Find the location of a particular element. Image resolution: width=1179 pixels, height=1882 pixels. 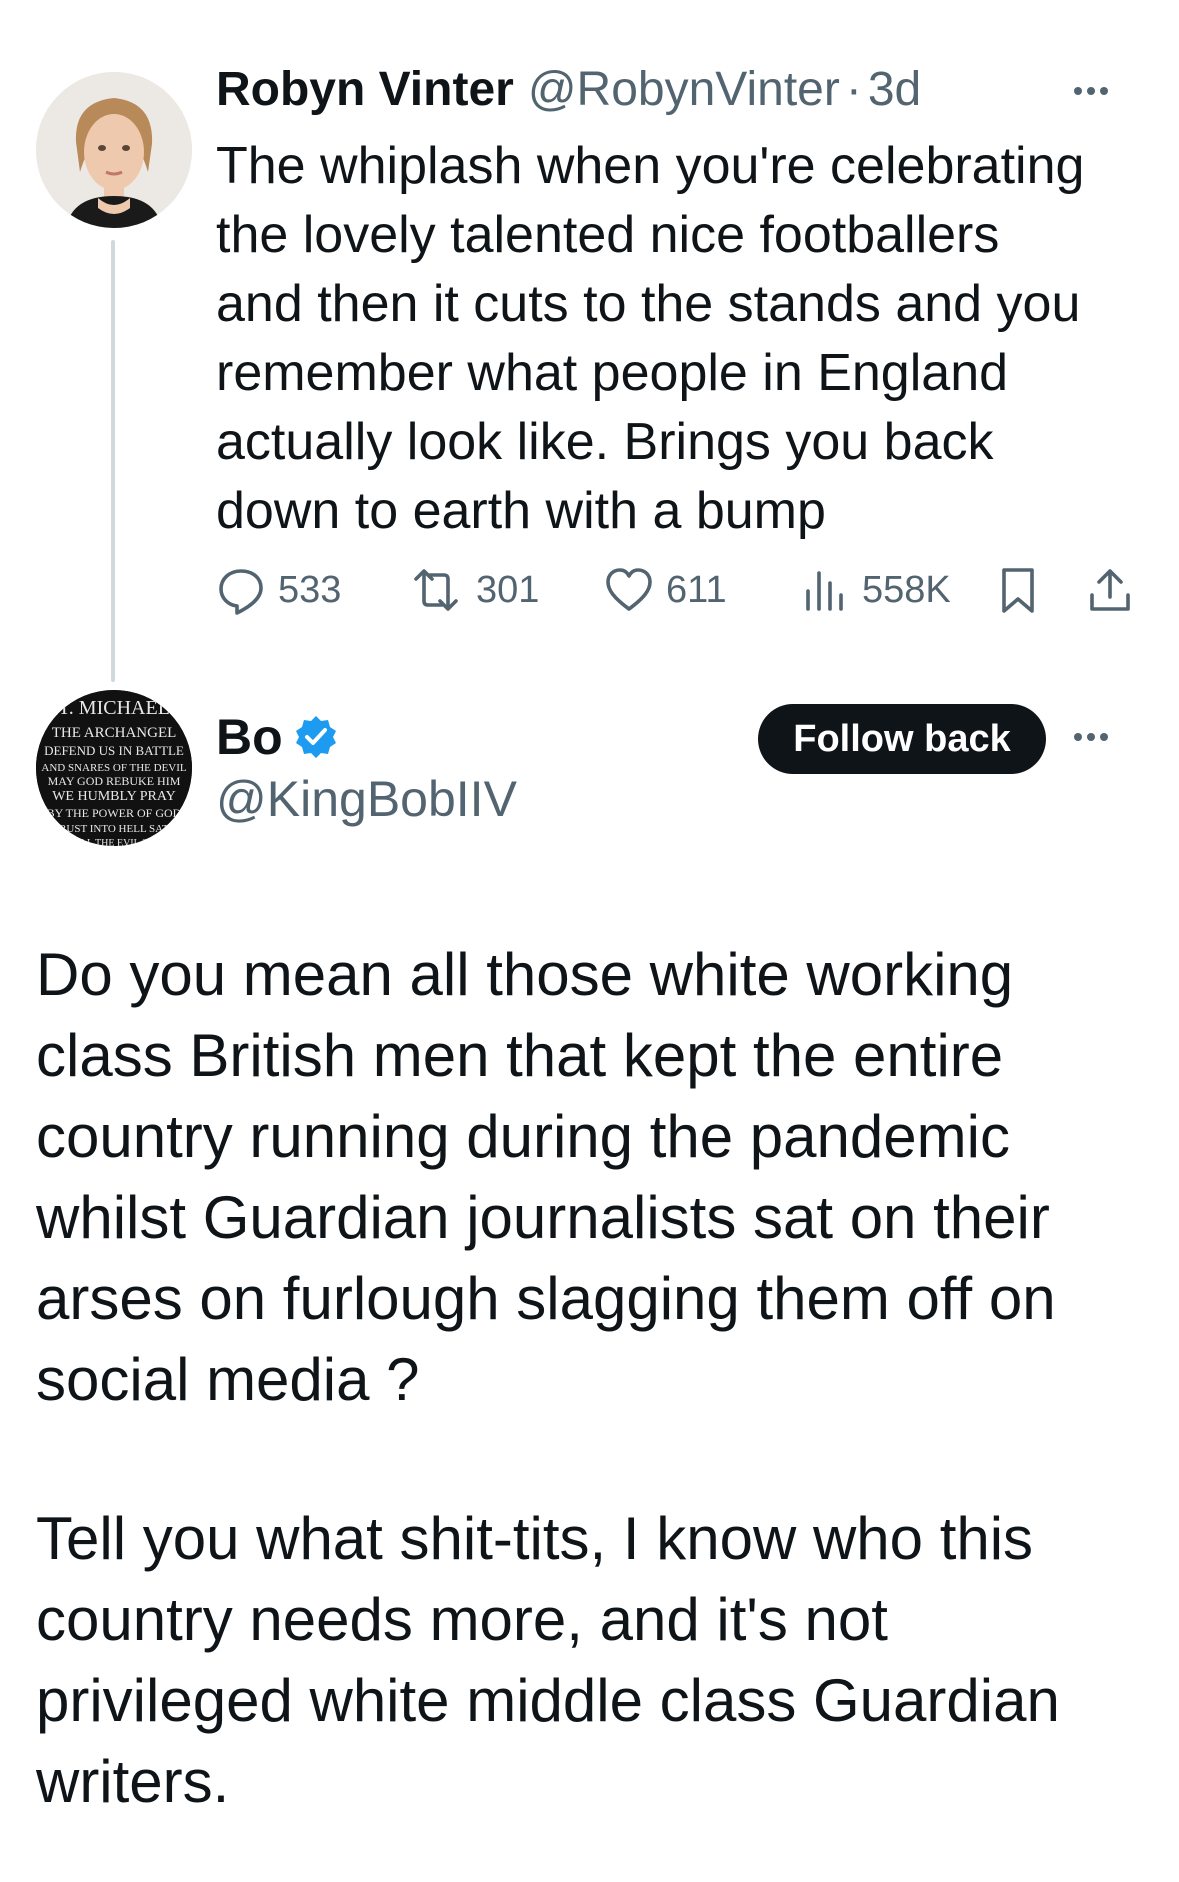

share-icon is located at coordinates (1110, 590).